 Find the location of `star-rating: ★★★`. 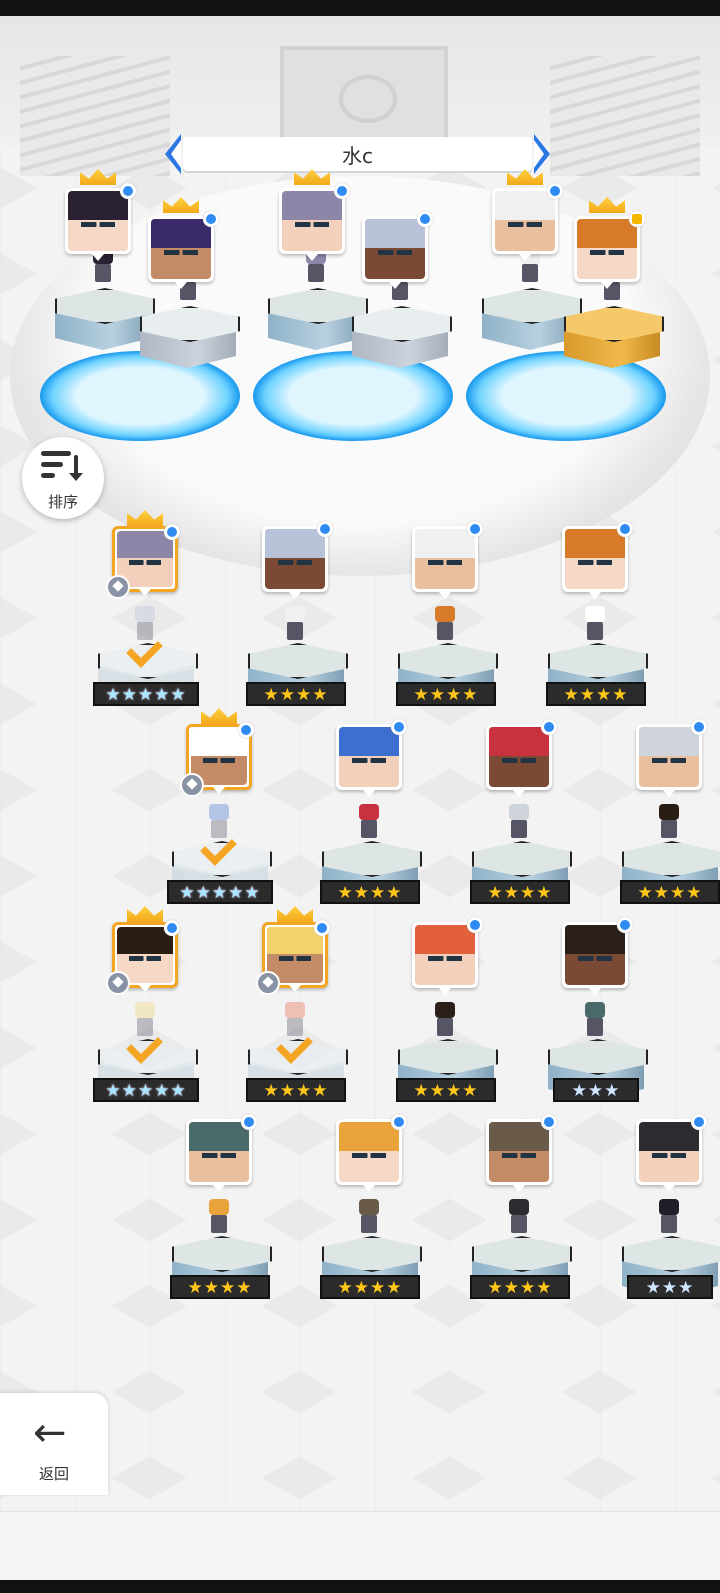

star-rating: ★★★ is located at coordinates (596, 1090).